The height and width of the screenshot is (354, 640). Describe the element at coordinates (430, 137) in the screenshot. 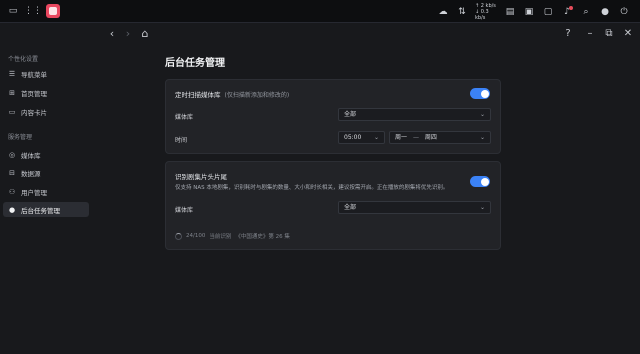

I see `scan-day-to: 周四` at that location.